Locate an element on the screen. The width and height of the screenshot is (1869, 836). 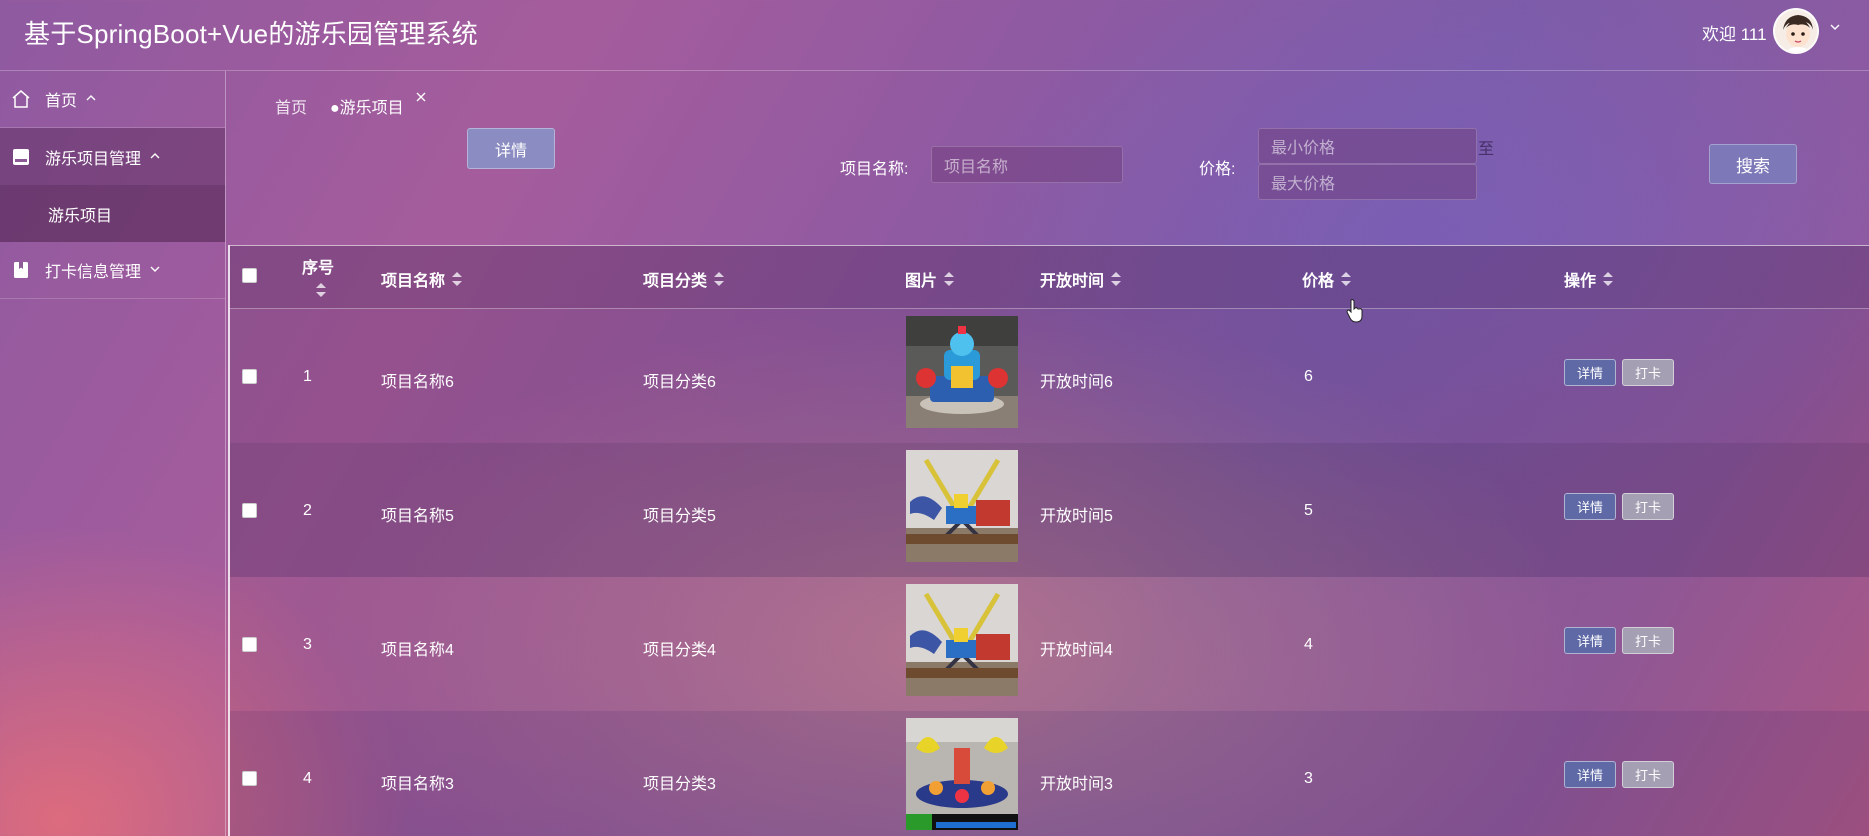
cell-price: 5 is located at coordinates (1308, 510).